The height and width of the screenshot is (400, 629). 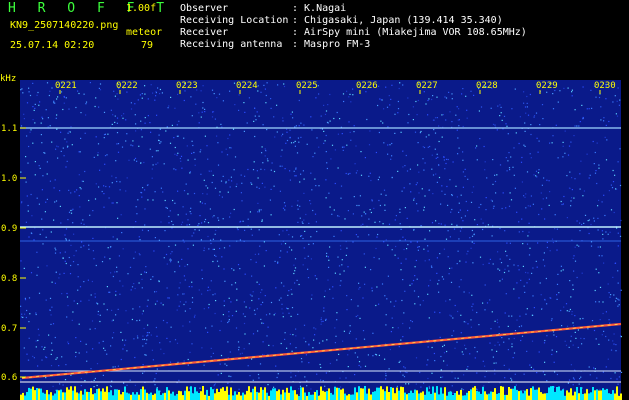 What do you see at coordinates (9, 279) in the screenshot?
I see `y-tick-label: 0.8` at bounding box center [9, 279].